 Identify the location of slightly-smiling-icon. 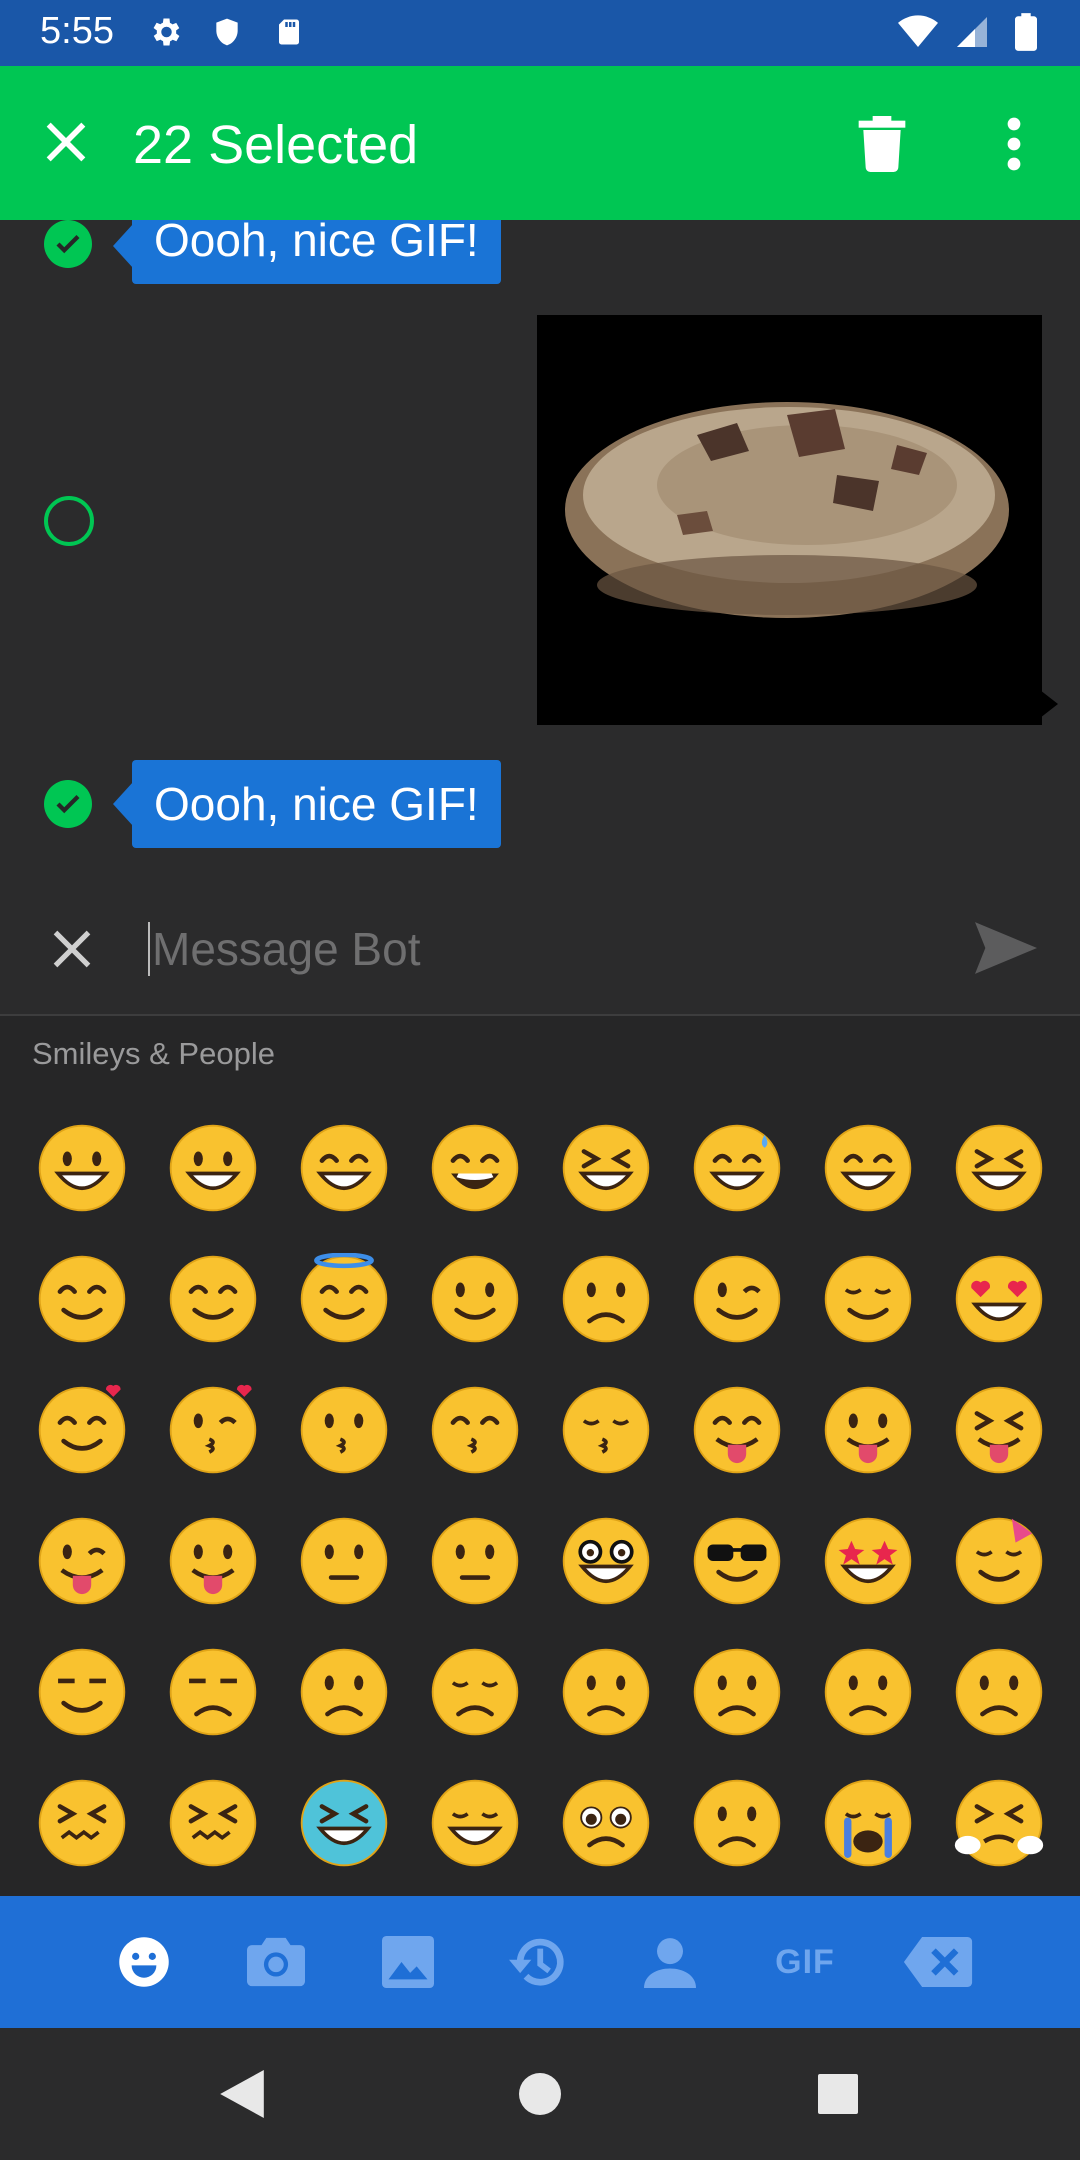
(474, 1298).